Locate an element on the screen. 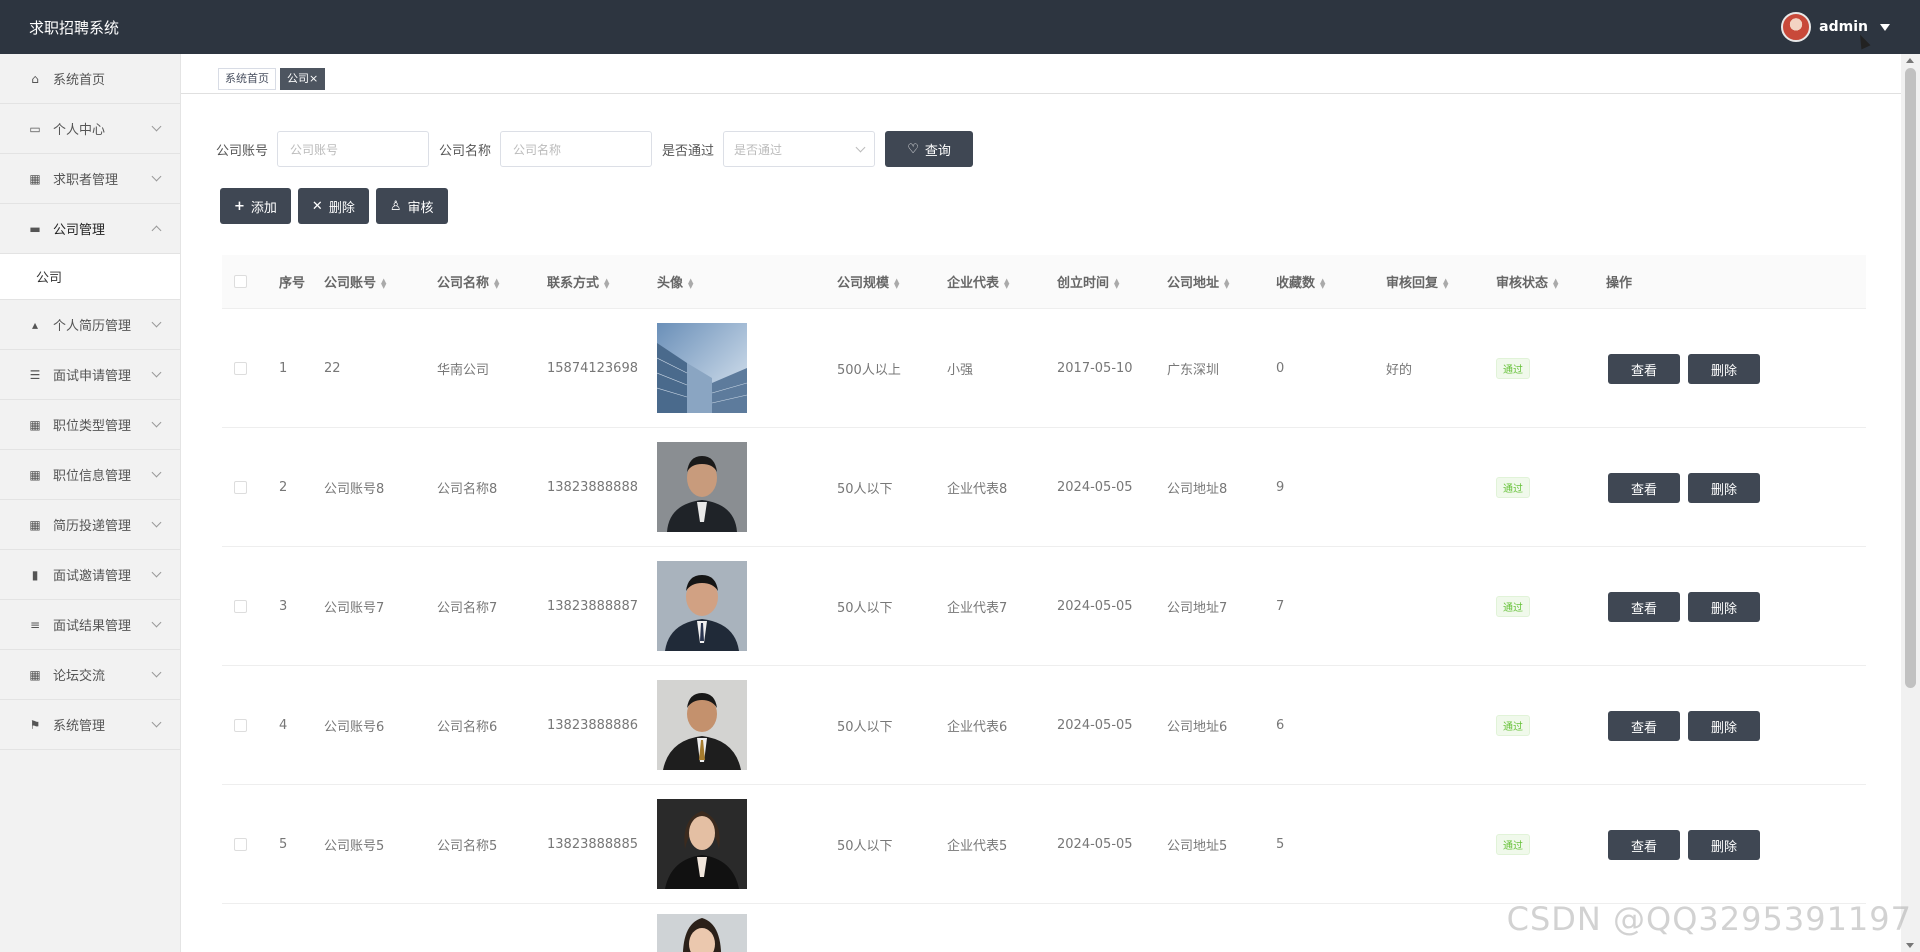 The height and width of the screenshot is (952, 1920). sidebar-item-label: 论坛交流 is located at coordinates (79, 676).